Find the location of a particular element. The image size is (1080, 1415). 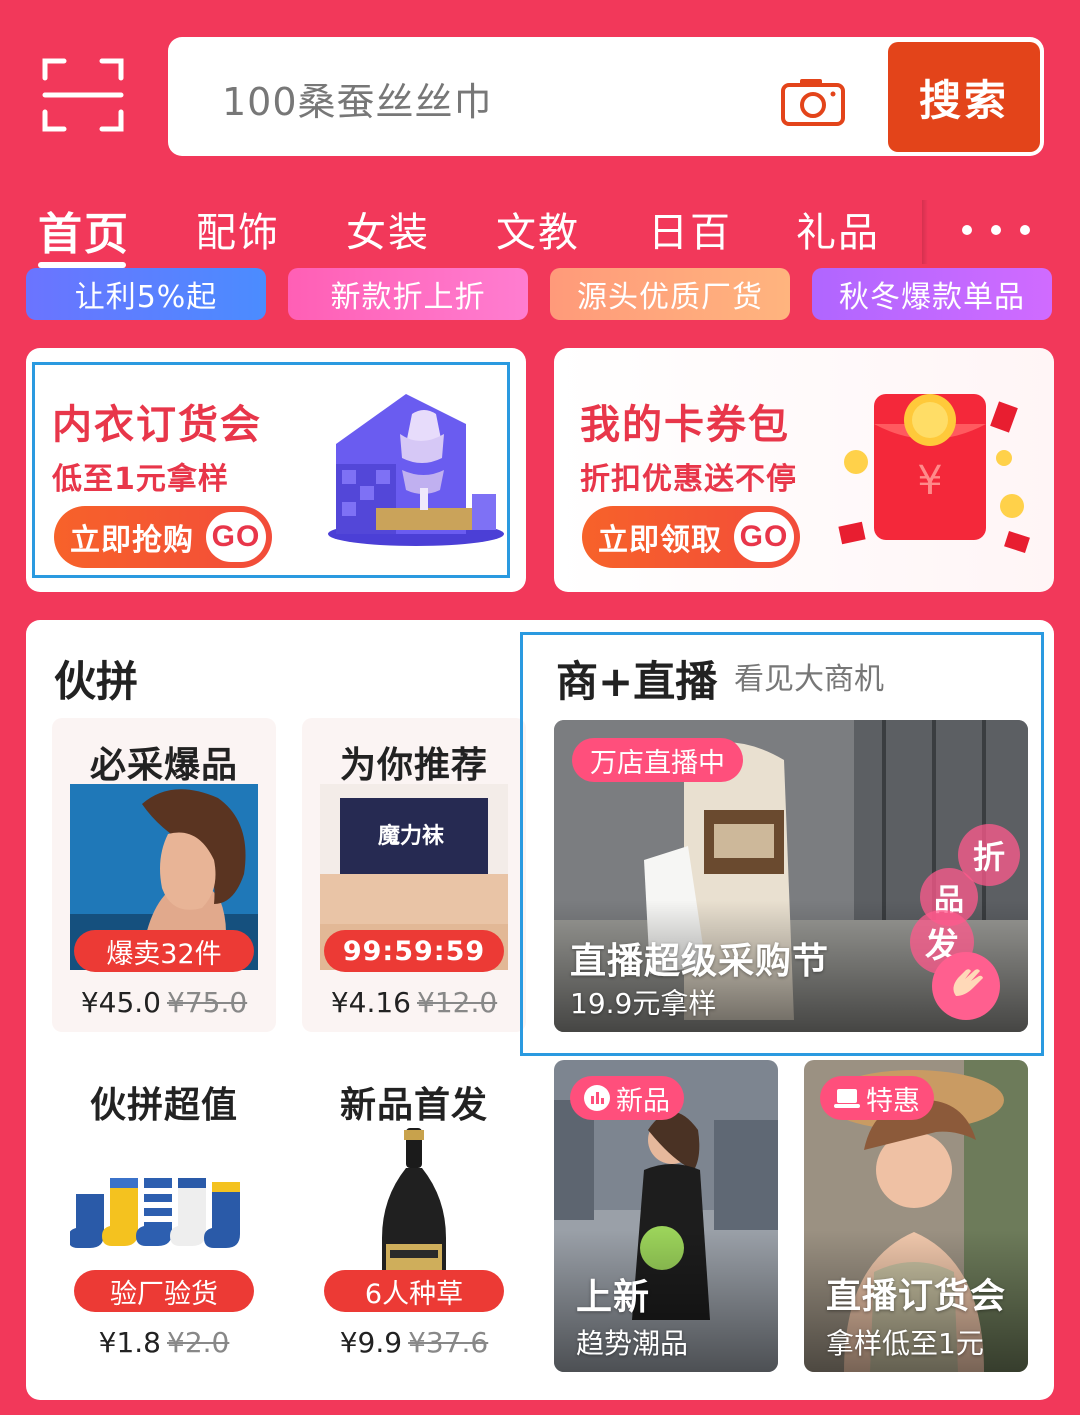

category-tabs: 首页 配饰 女装 文教 日百 礼品 is located at coordinates (540, 234).